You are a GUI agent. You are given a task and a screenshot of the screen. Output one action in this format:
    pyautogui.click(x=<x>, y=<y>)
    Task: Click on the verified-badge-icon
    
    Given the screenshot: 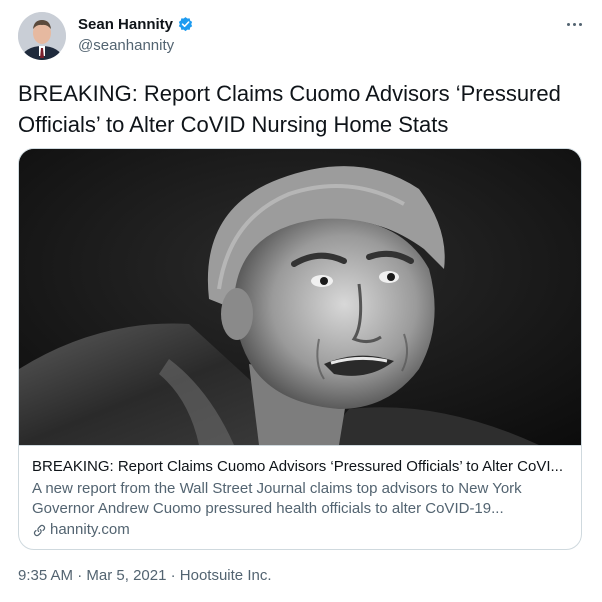 What is the action you would take?
    pyautogui.click(x=185, y=24)
    